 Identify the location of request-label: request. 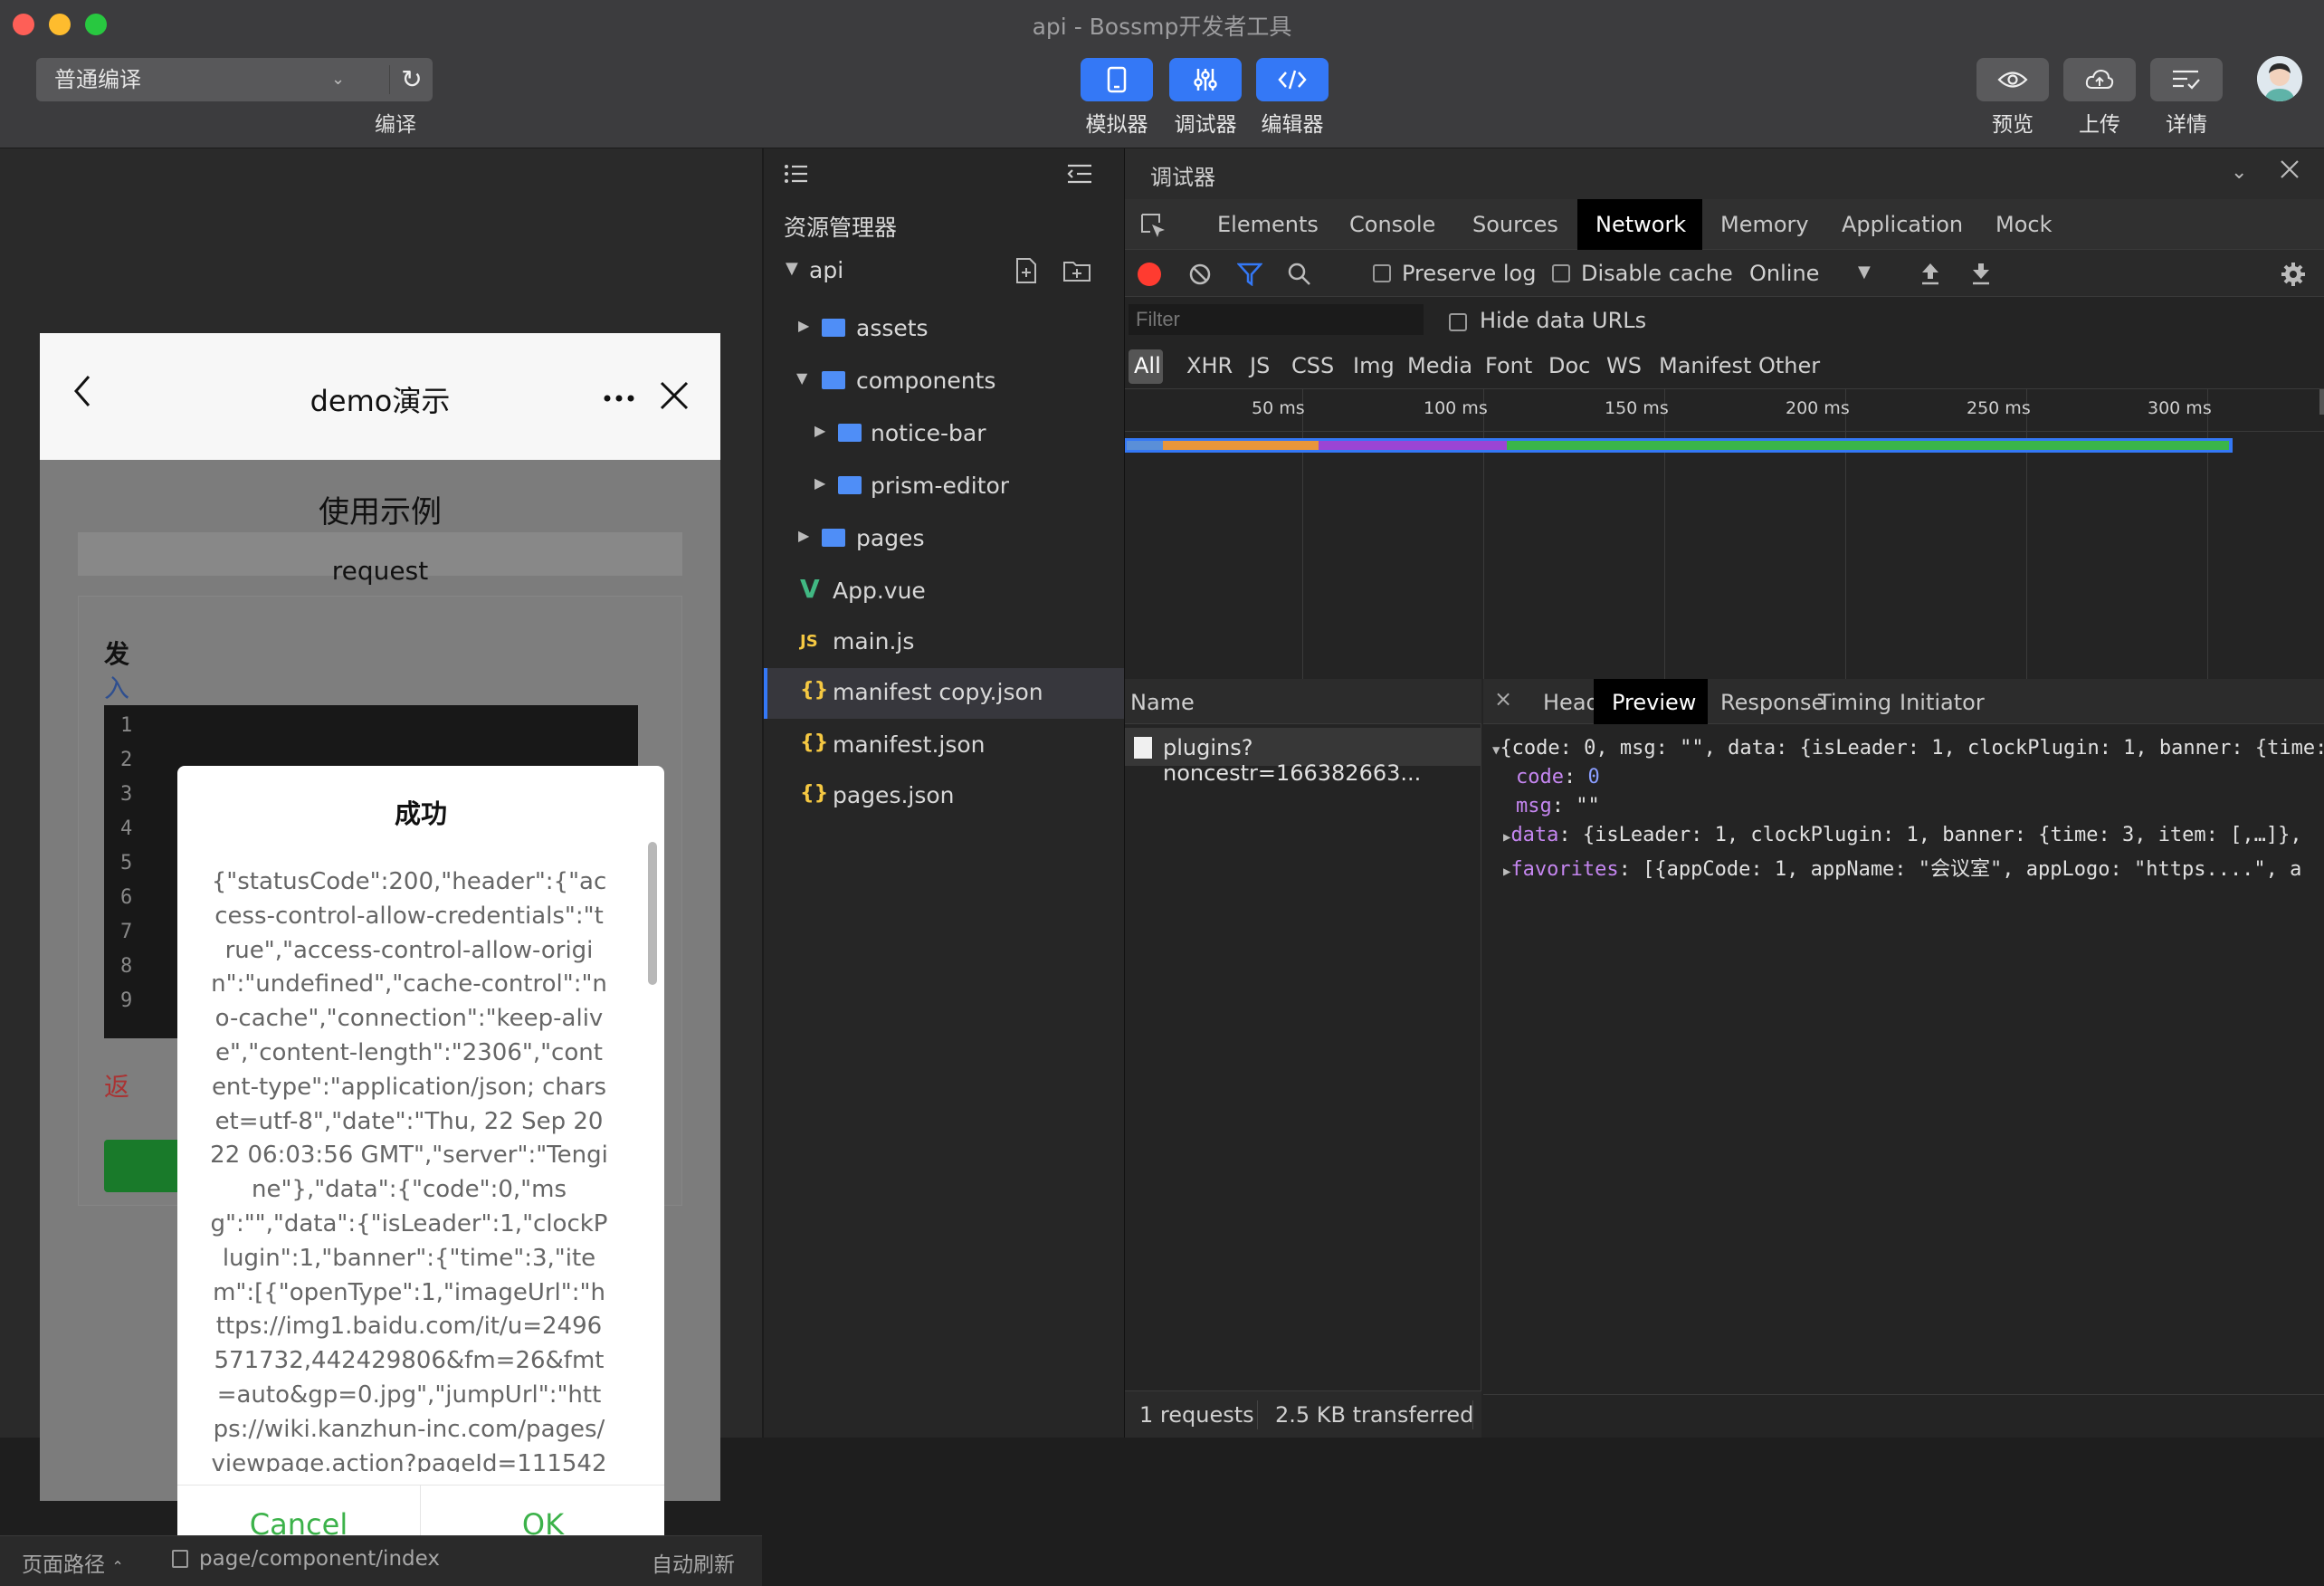
(380, 571).